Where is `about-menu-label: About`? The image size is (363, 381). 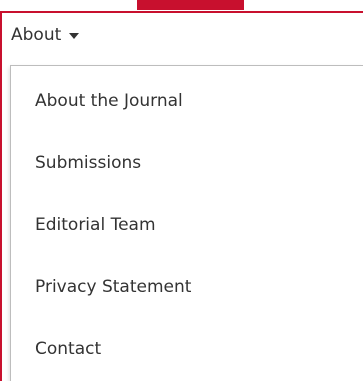 about-menu-label: About is located at coordinates (36, 35).